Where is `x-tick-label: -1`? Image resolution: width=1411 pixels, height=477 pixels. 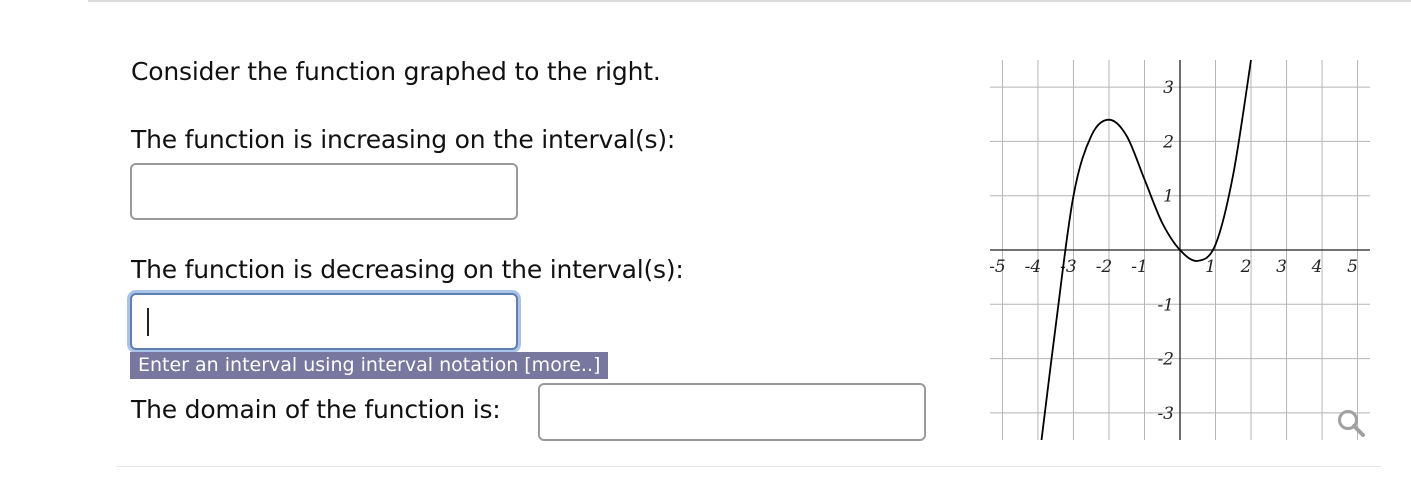 x-tick-label: -1 is located at coordinates (1139, 267).